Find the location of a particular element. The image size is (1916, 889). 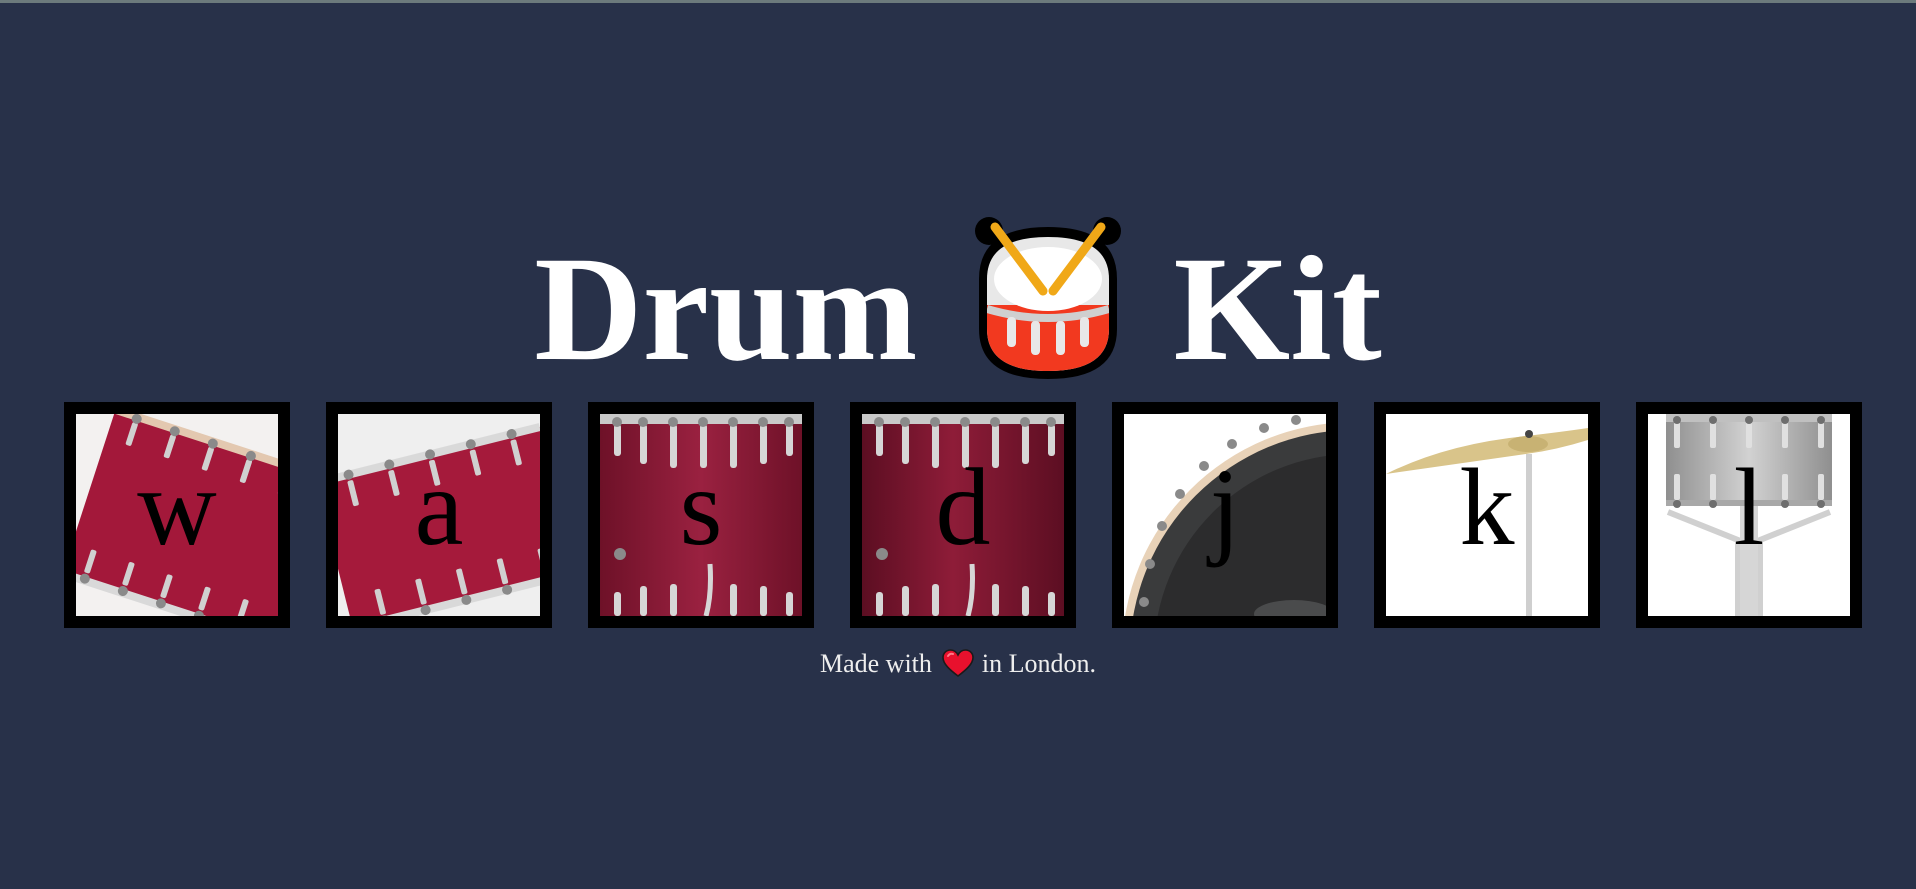

drum-button-d: d is located at coordinates (963, 515).